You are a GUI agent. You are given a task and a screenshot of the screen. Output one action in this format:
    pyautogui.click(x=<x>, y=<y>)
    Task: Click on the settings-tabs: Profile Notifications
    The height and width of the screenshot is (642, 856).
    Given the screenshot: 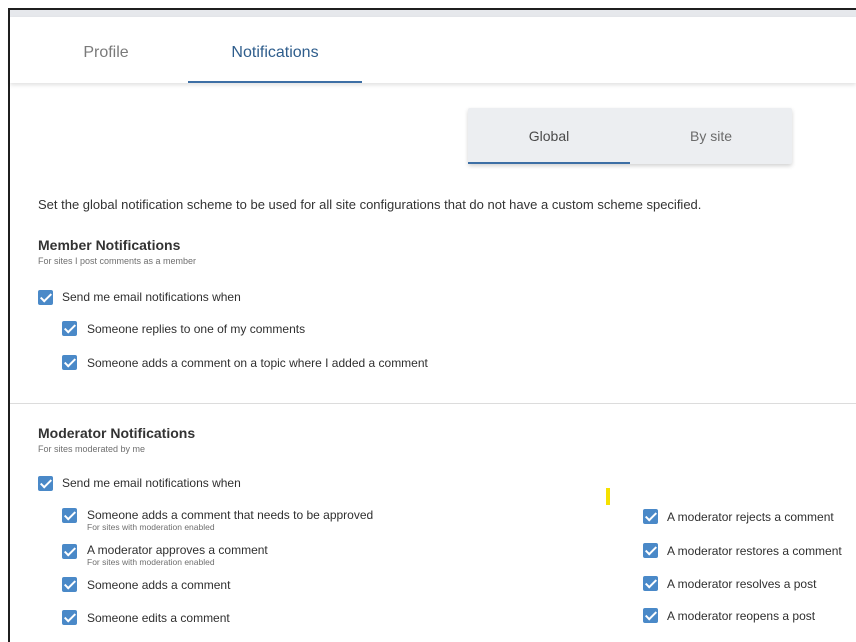 What is the action you would take?
    pyautogui.click(x=433, y=50)
    